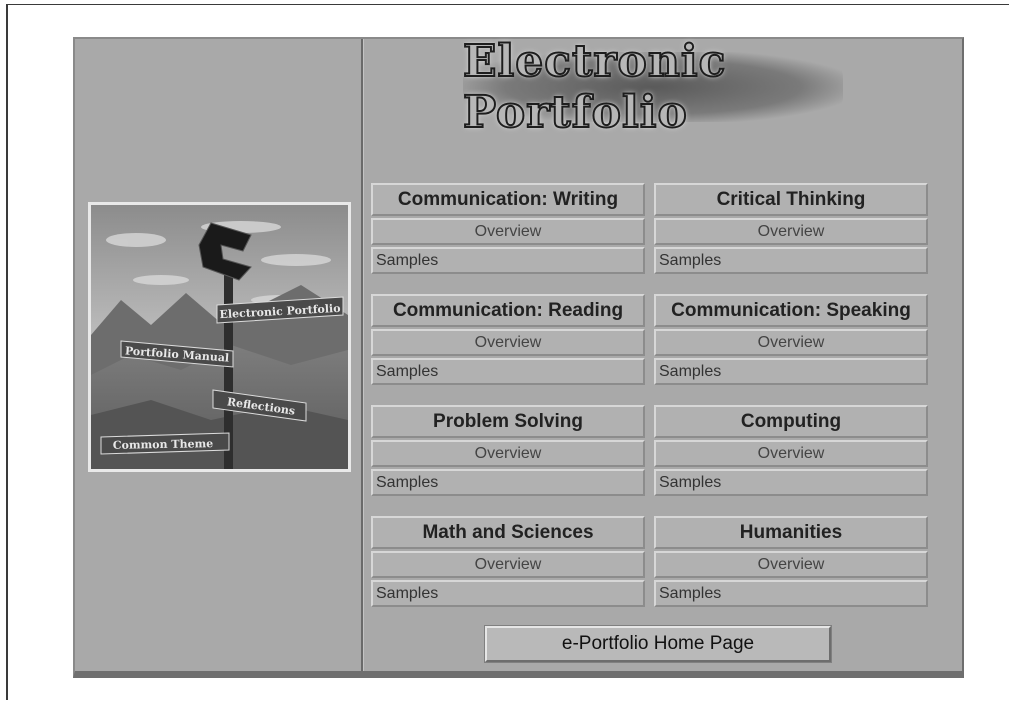  Describe the element at coordinates (791, 532) in the screenshot. I see `topic-heading: Humanities` at that location.